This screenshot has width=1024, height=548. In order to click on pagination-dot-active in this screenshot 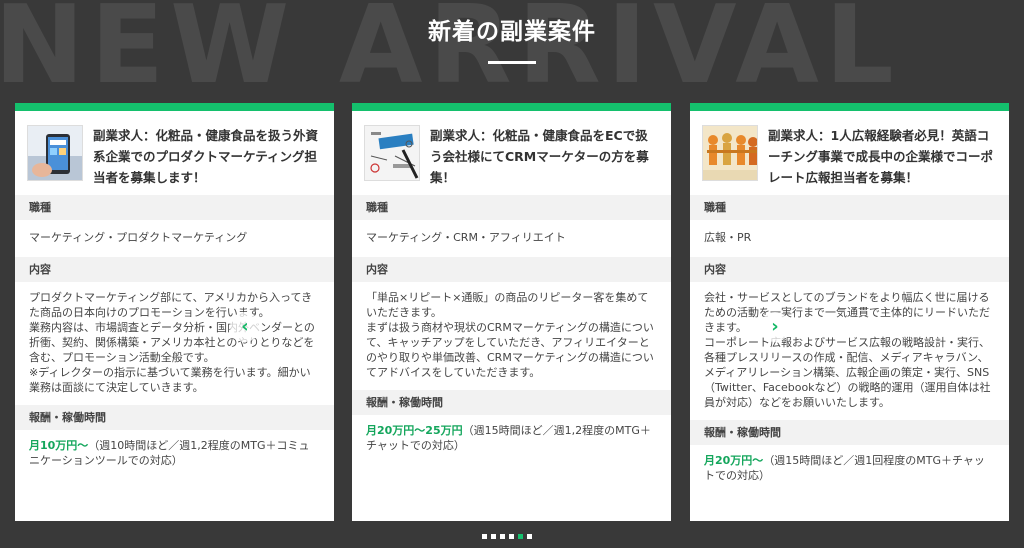, I will do `click(520, 536)`.